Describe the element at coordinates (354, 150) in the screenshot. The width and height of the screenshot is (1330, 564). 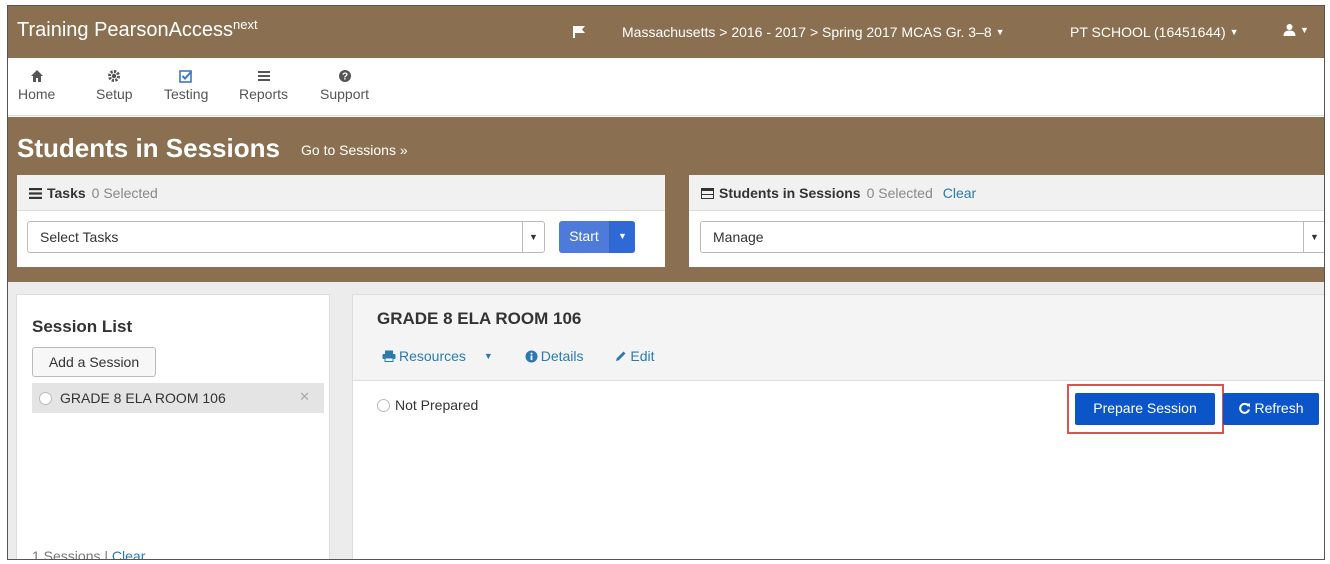
I see `go-to-sessions-link: Go to Sessions »` at that location.